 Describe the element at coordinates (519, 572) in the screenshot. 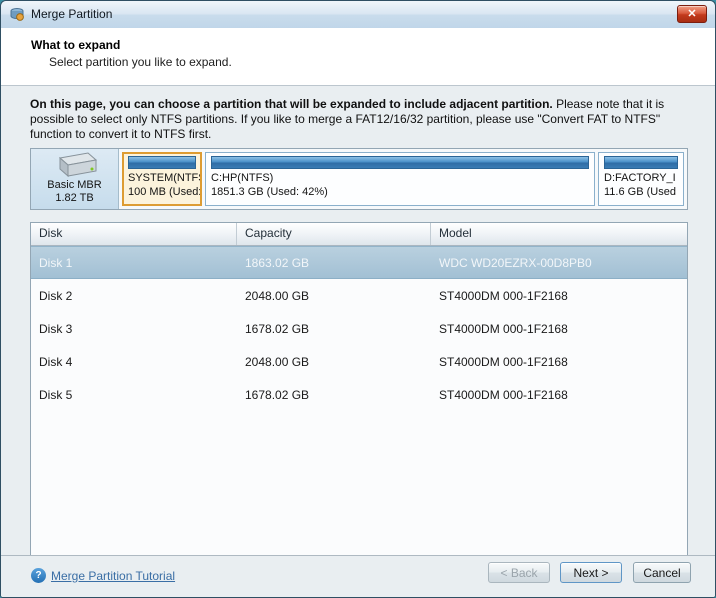

I see `back-button: < Back` at that location.